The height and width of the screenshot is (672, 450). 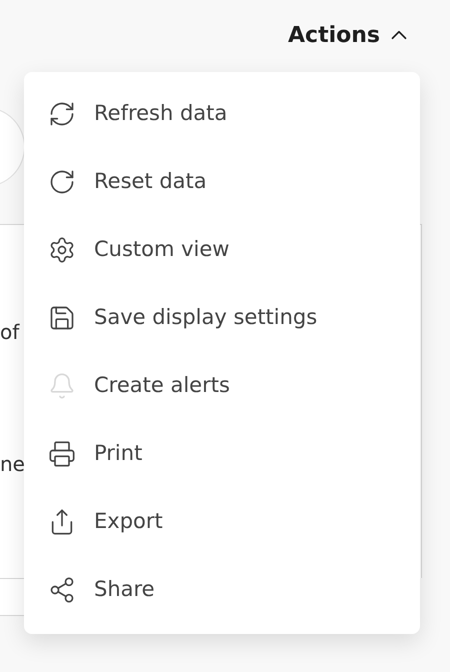 I want to click on menu-item: Export, so click(x=222, y=522).